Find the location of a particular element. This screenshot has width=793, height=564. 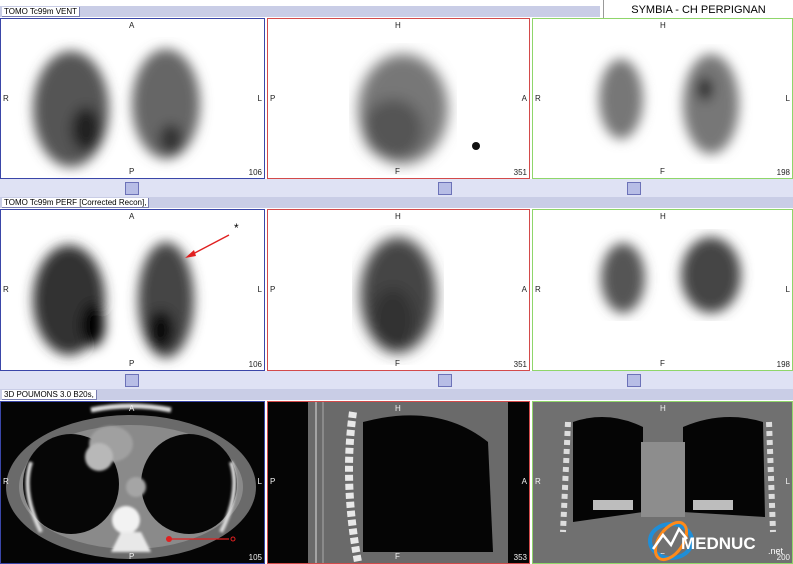

vent-coronal-image is located at coordinates (669, 104).